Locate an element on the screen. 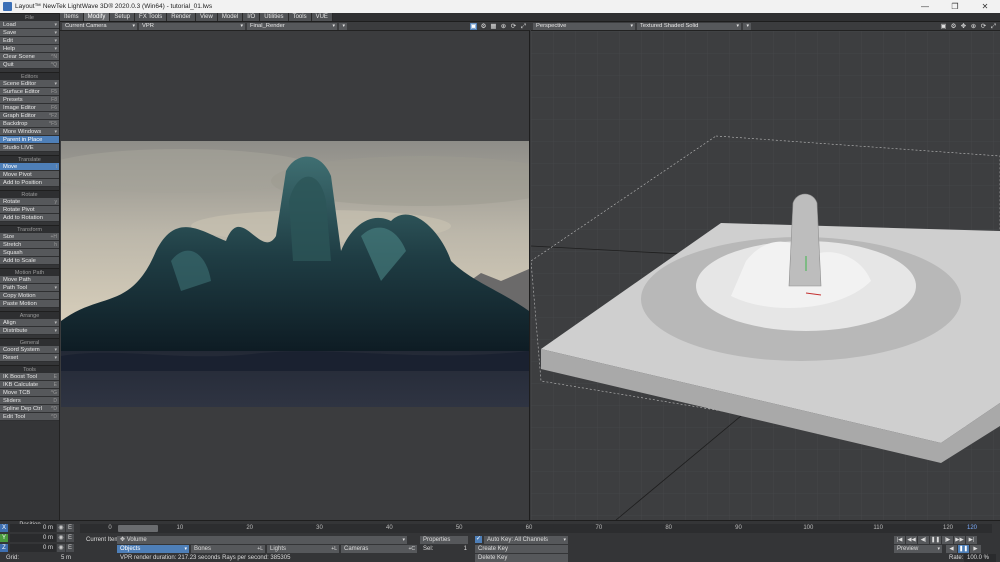  toolbar-button-backdrop: Backdrop ^F5 is located at coordinates (29, 124).